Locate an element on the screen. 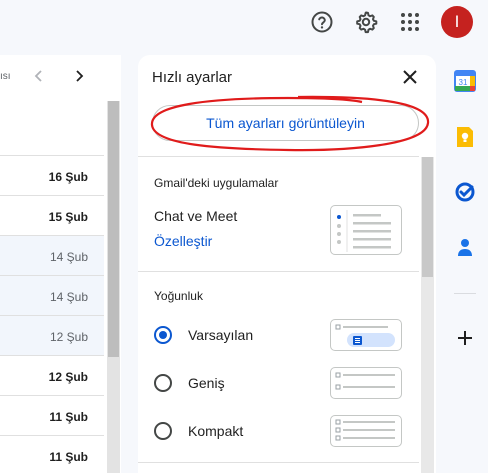 The width and height of the screenshot is (488, 473). calendar-icon: 31 is located at coordinates (465, 81).